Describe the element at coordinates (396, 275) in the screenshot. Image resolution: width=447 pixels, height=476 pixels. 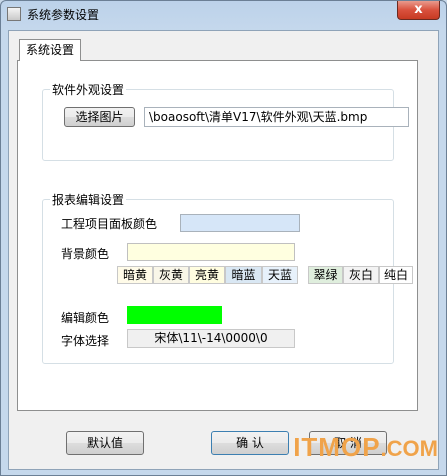
I see `color-option: 纯白` at that location.